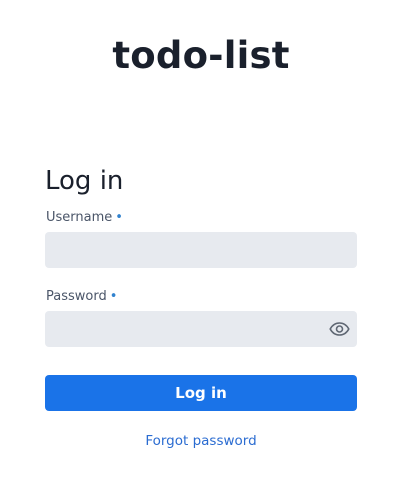 The image size is (410, 501). I want to click on username-label-text: Username, so click(79, 217).